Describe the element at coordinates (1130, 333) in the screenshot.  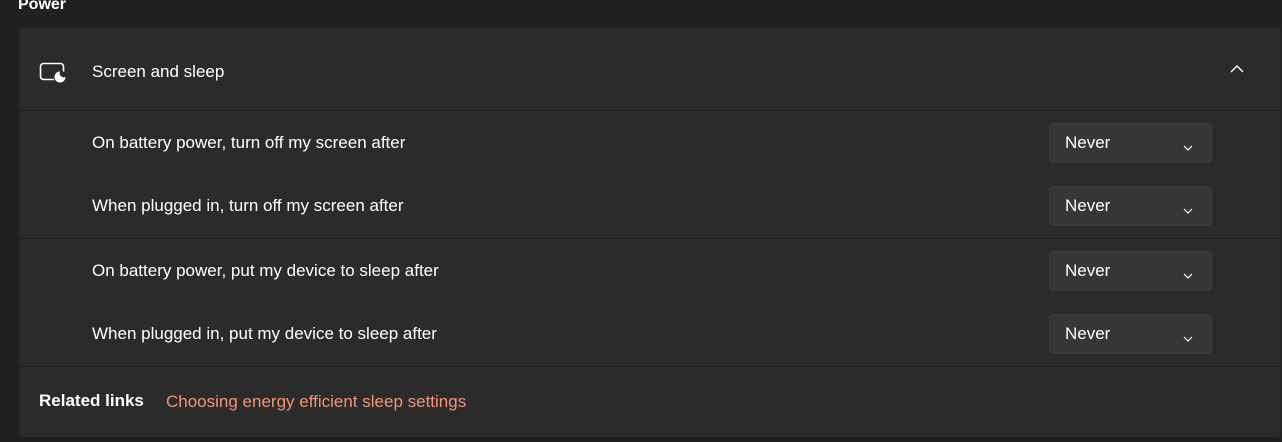
I see `plugged-sleep-dropdown: Never` at that location.